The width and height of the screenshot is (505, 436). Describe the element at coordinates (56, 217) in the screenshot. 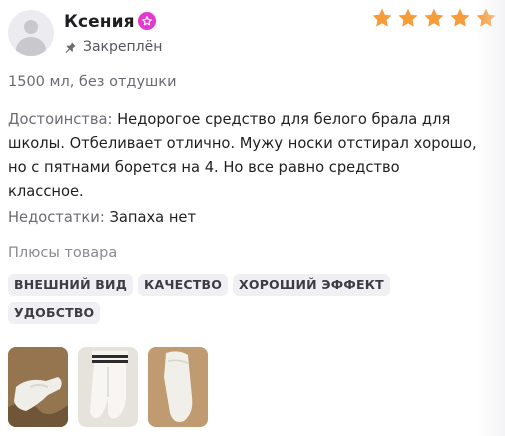

I see `cons-label: Недостатки:` at that location.